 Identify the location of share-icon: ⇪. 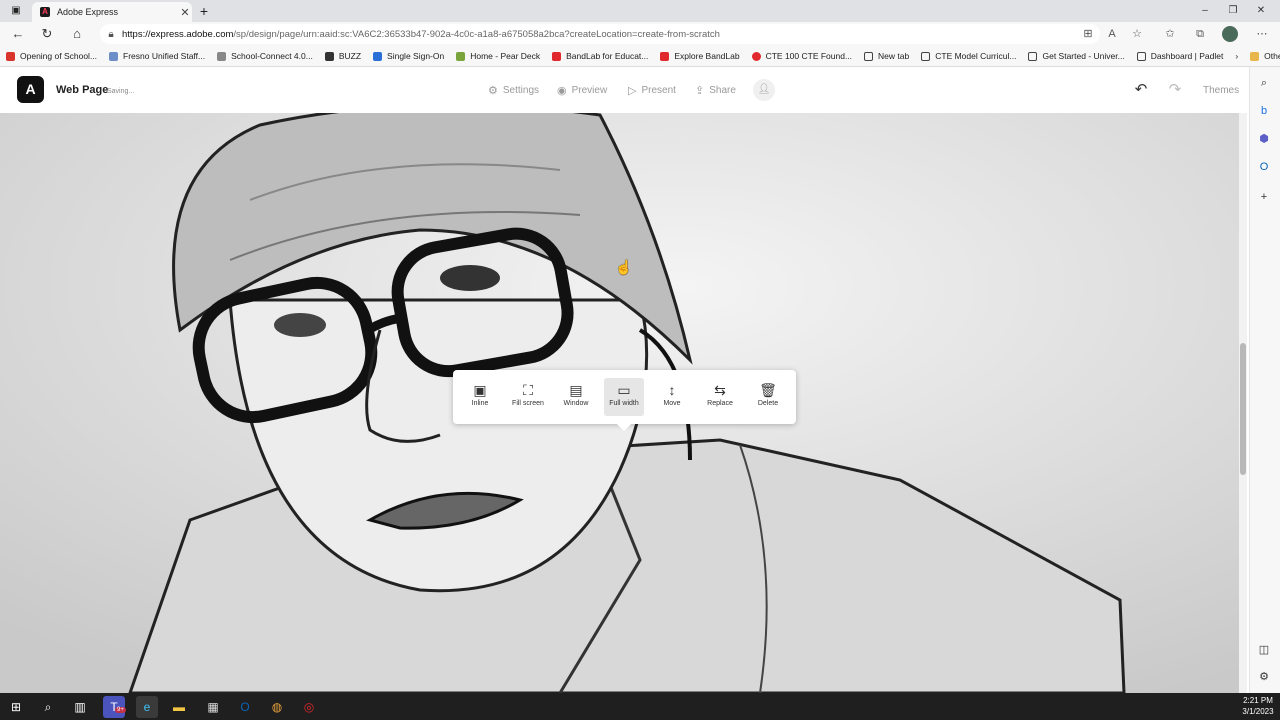
(700, 91).